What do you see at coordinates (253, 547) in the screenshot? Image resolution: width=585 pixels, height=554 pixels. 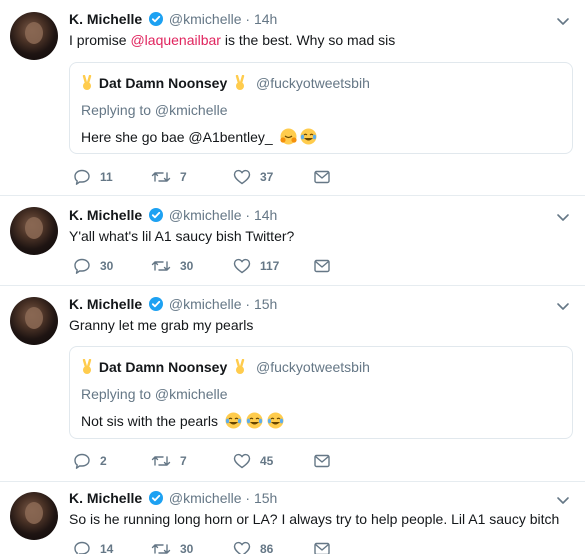 I see `like-button: 86` at bounding box center [253, 547].